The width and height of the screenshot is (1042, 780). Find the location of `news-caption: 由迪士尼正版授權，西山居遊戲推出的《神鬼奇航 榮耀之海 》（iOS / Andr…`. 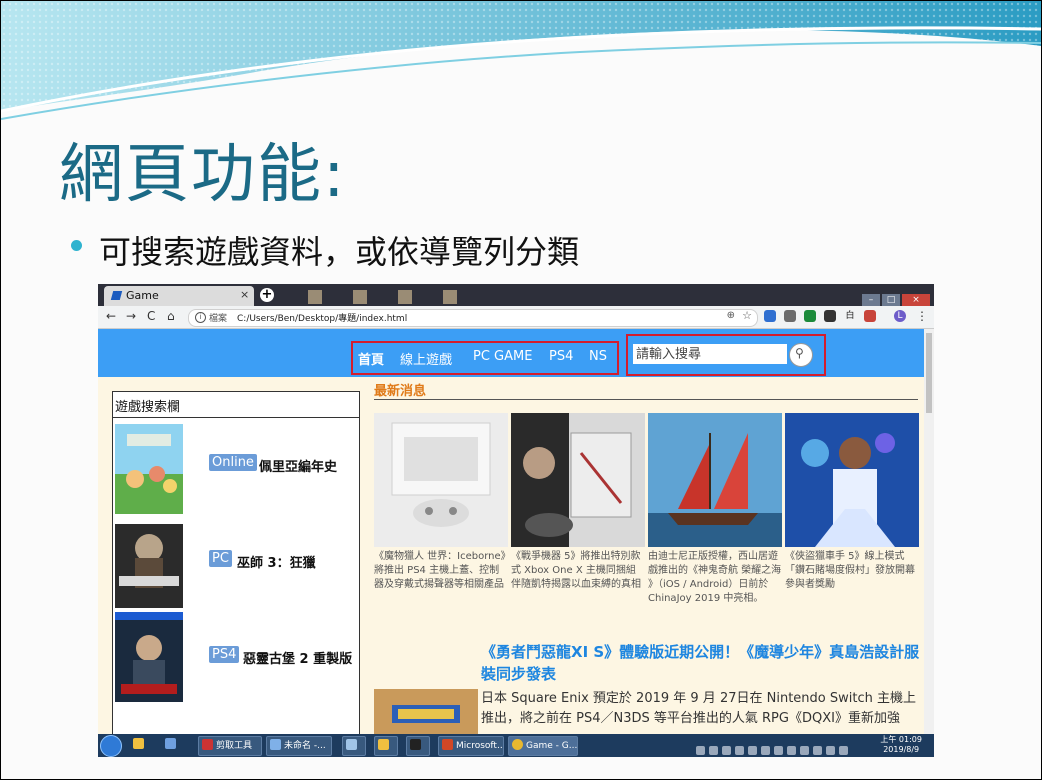

news-caption: 由迪士尼正版授權，西山居遊戲推出的《神鬼奇航 榮耀之海 》（iOS / Andr… is located at coordinates (715, 578).